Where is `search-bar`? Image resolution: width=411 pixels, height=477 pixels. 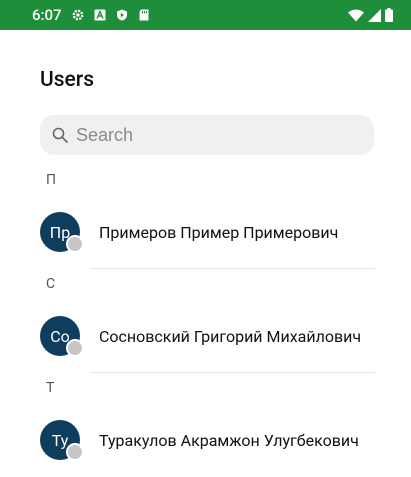
search-bar is located at coordinates (207, 135).